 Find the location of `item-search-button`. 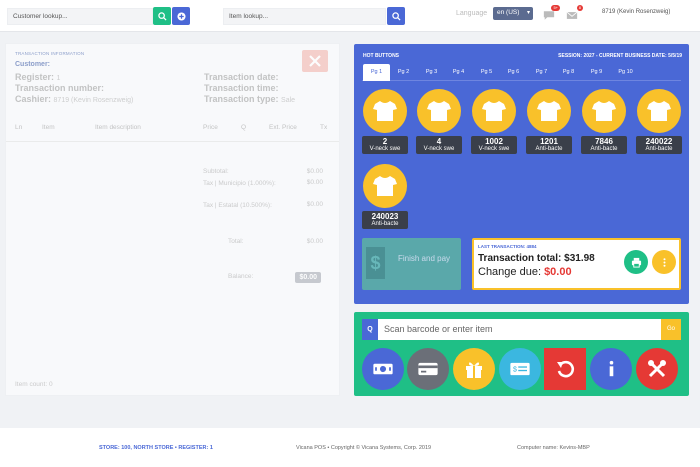

item-search-button is located at coordinates (396, 16).